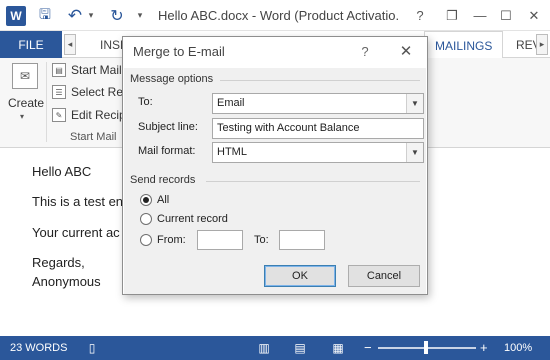 Image resolution: width=550 pixels, height=360 pixels. I want to click on zoom-in-button: +, so click(484, 347).